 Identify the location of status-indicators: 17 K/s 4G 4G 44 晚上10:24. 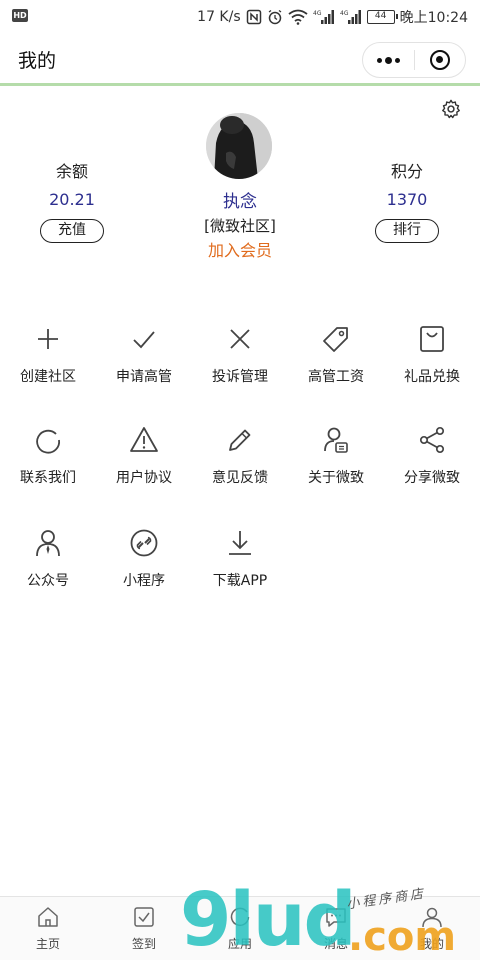
(332, 17).